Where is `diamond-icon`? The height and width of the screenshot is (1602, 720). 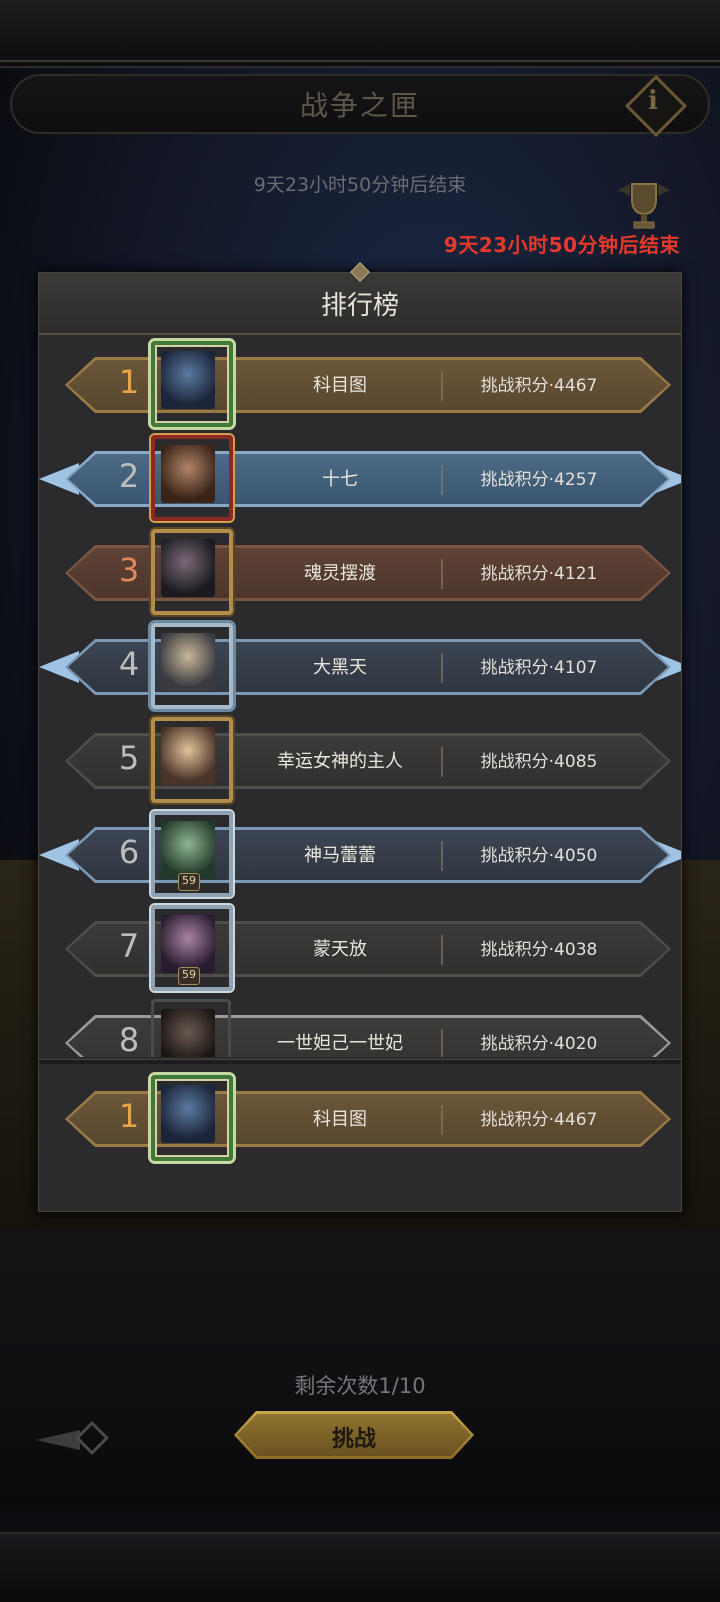 diamond-icon is located at coordinates (92, 1438).